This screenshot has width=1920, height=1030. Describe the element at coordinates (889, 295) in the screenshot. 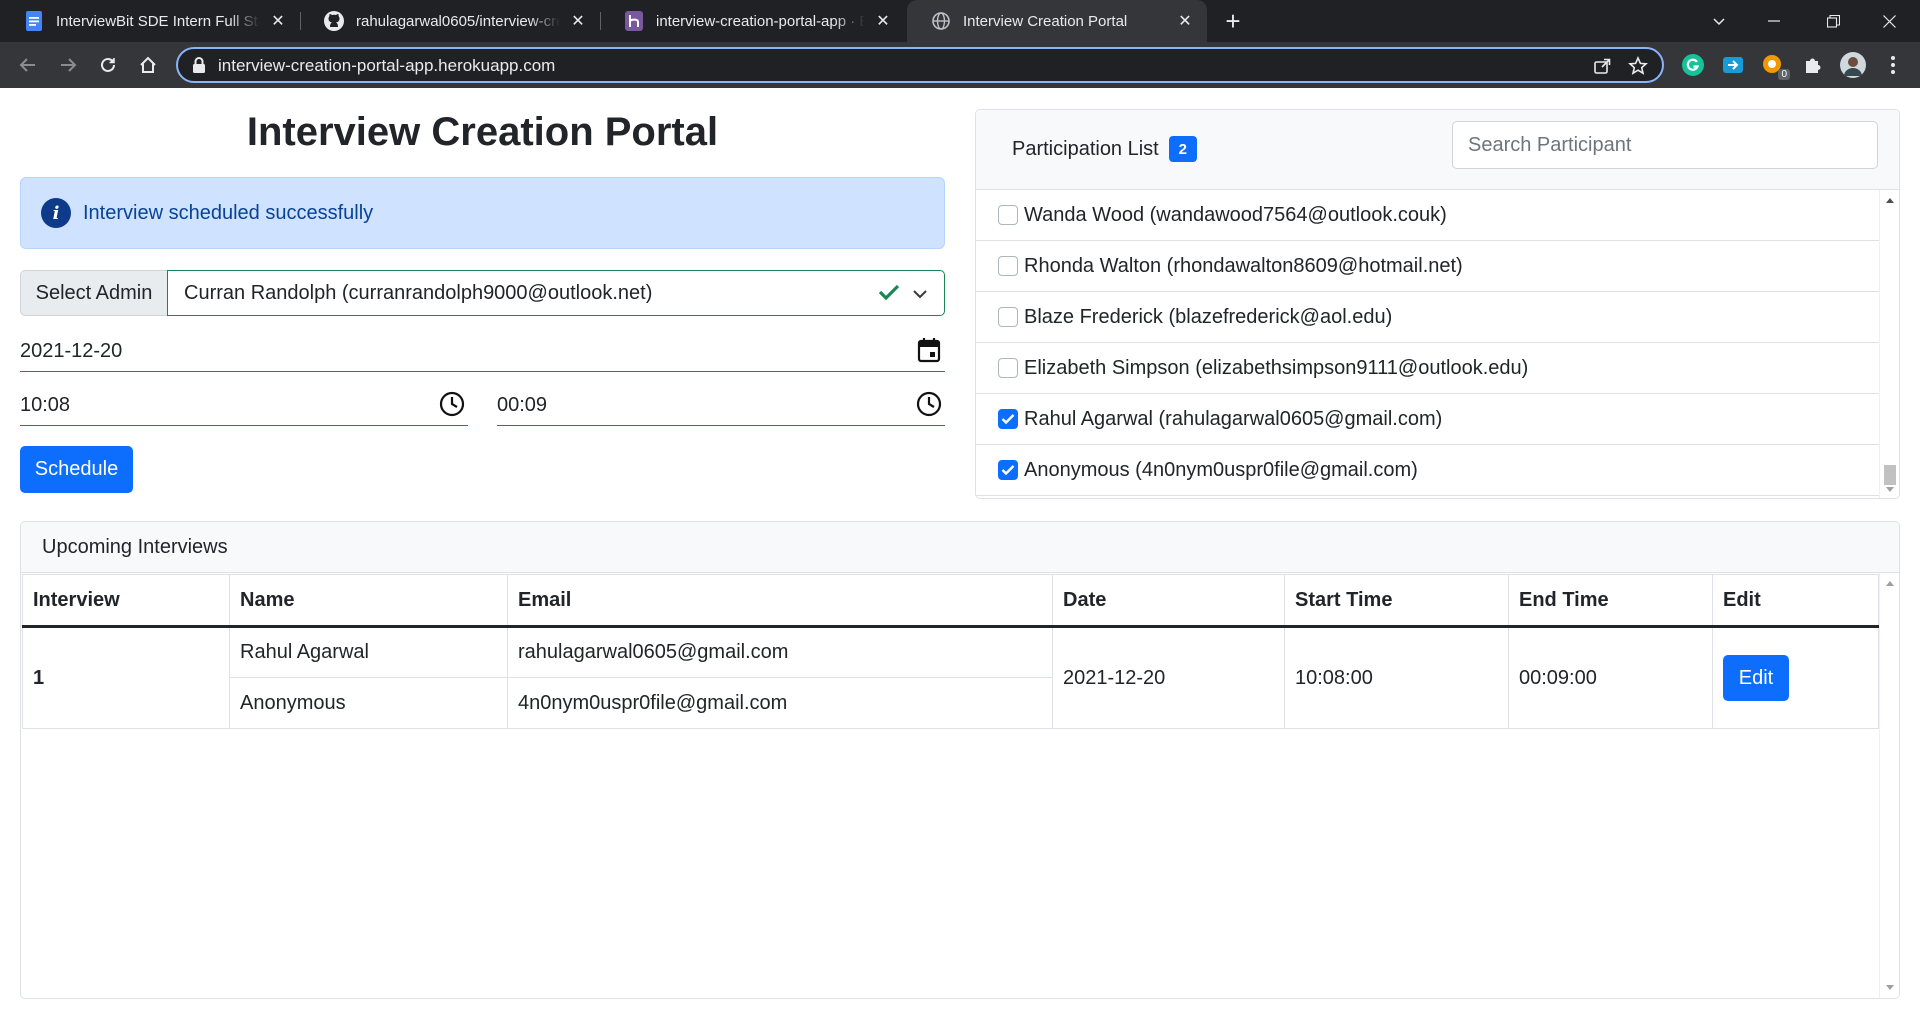

I see `checkmark-icon` at that location.